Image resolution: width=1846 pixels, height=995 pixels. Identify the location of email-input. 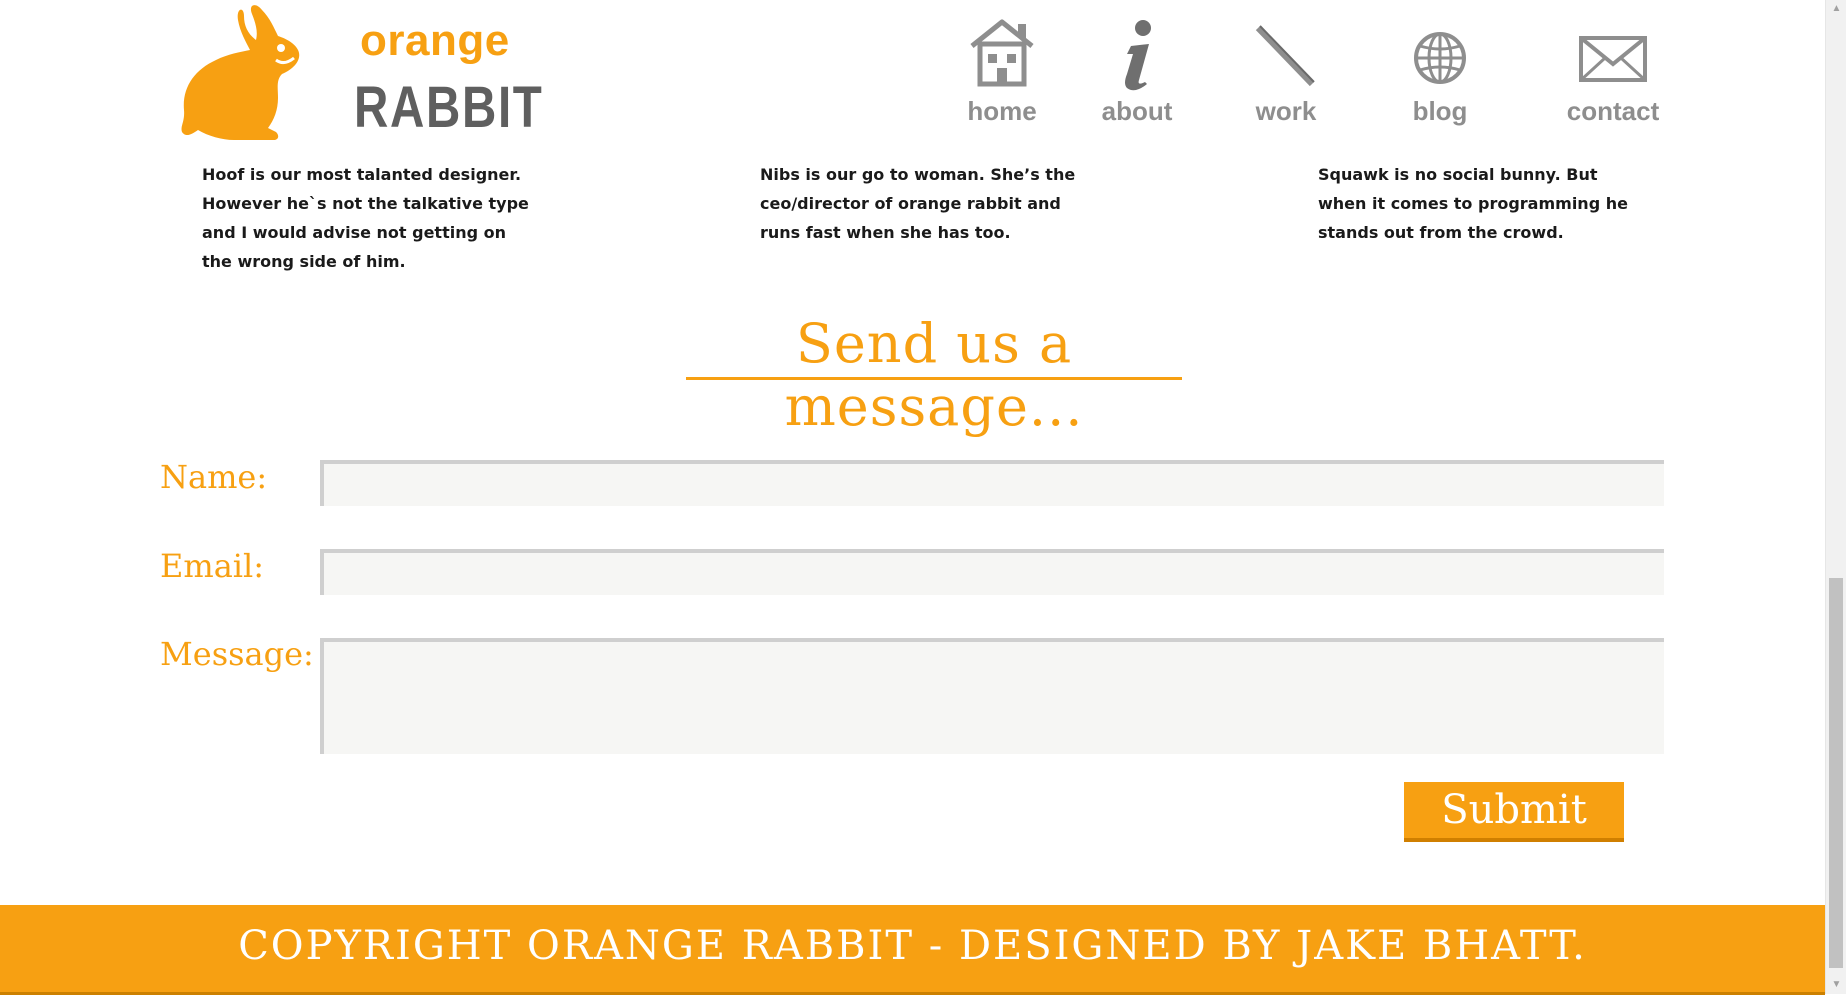
(992, 572).